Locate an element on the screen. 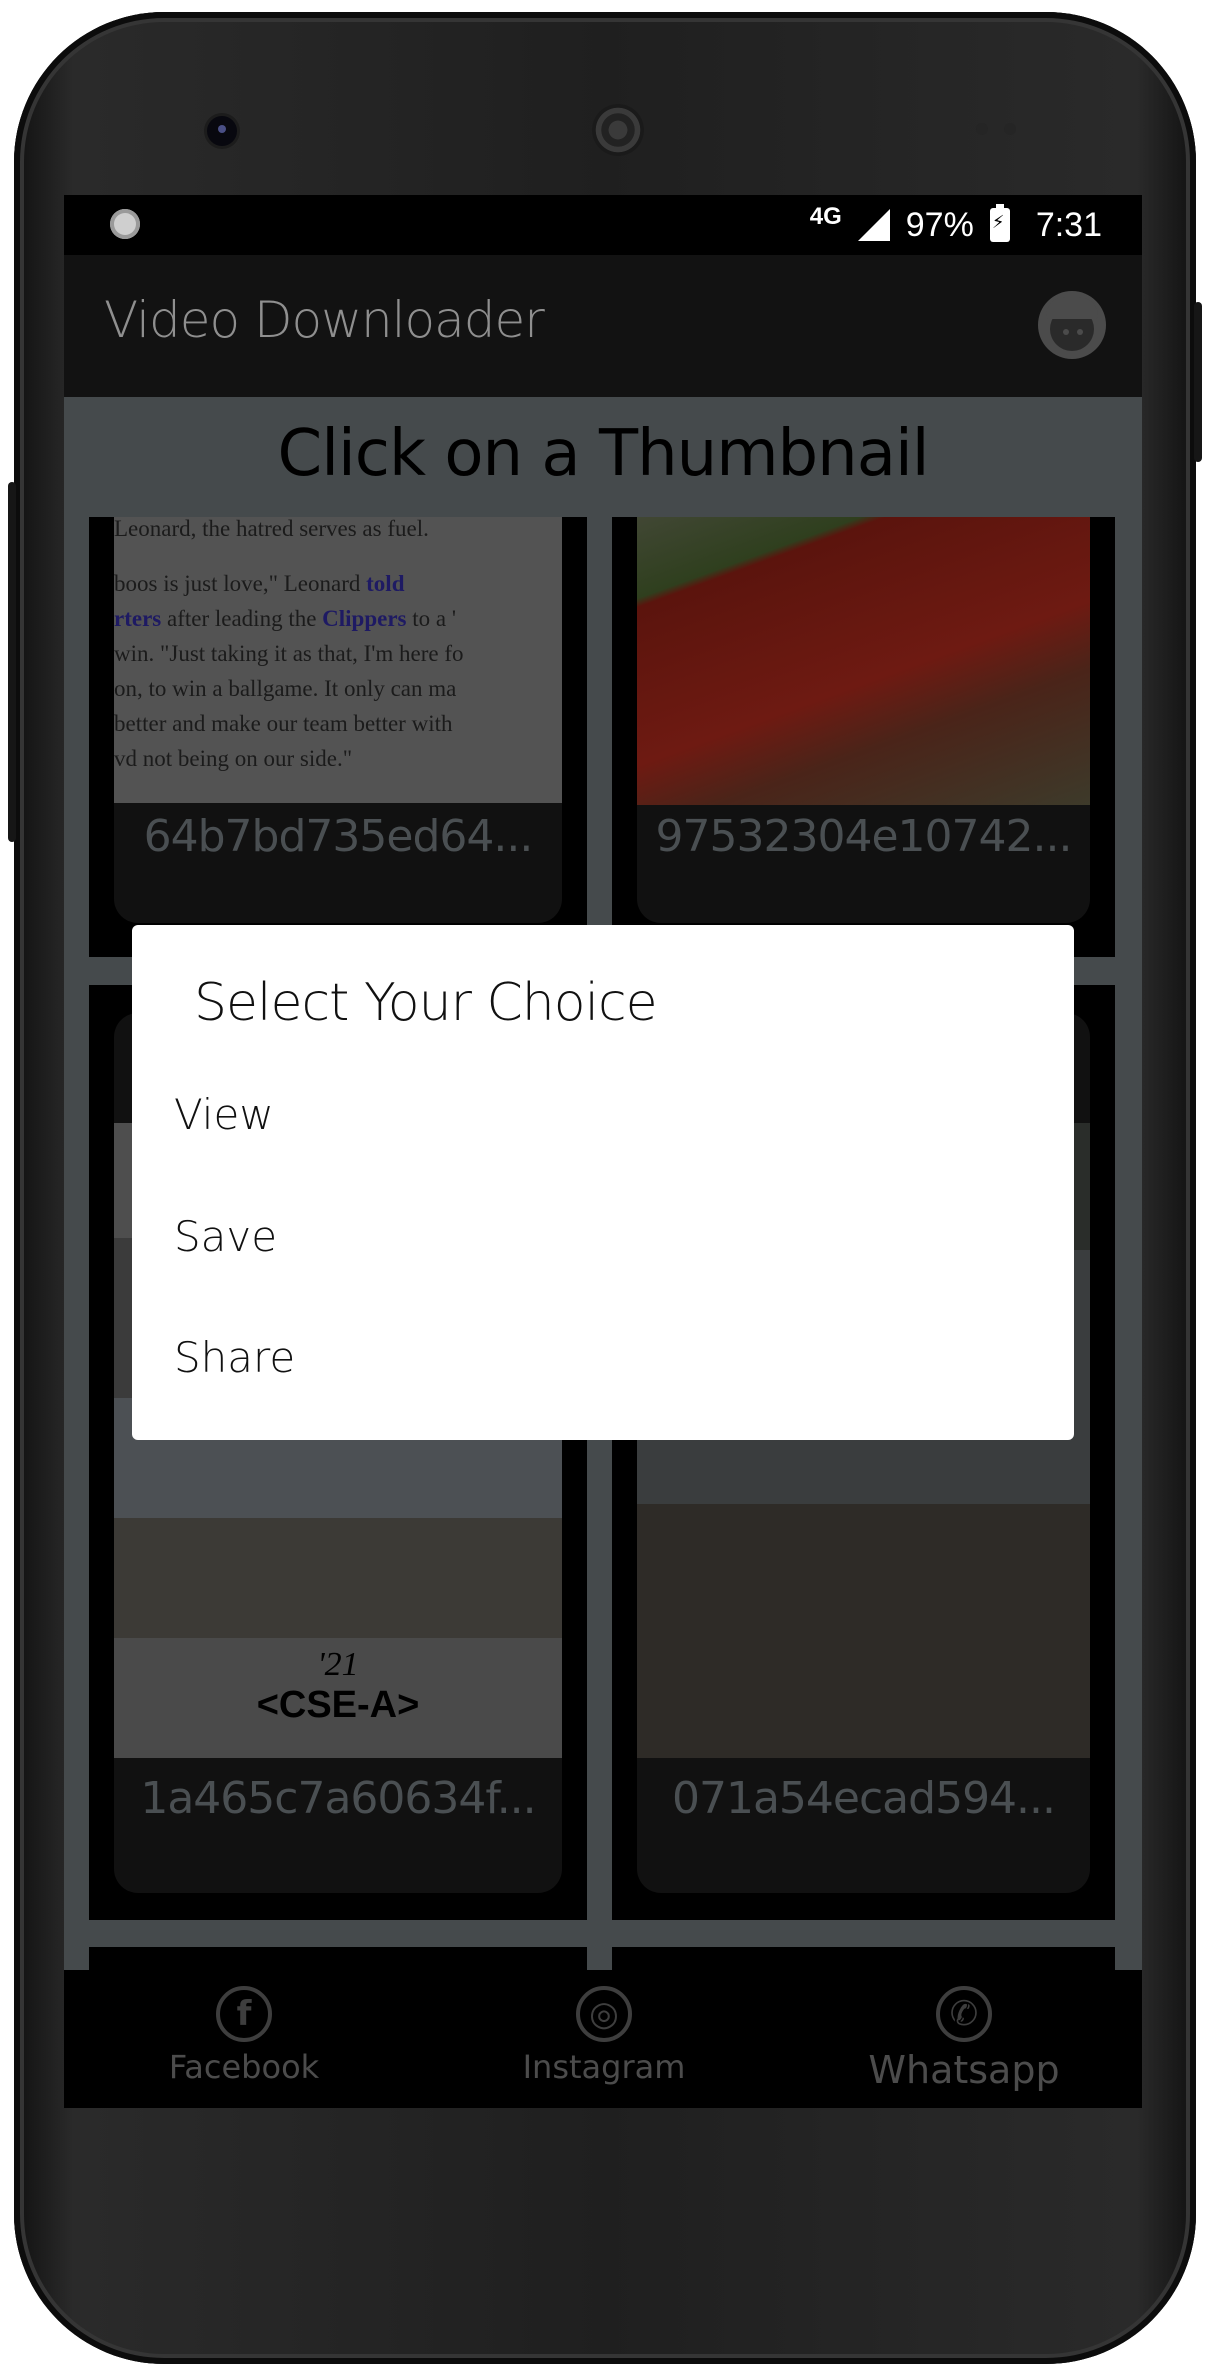 This screenshot has width=1210, height=2375. earpiece-speaker is located at coordinates (618, 130).